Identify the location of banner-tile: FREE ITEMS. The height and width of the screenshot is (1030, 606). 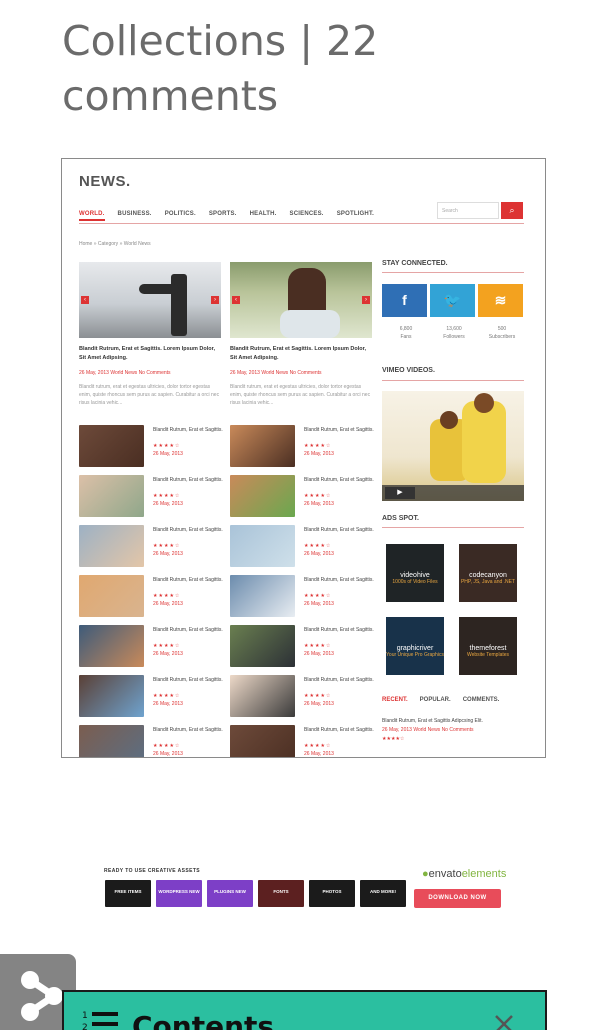
(128, 893).